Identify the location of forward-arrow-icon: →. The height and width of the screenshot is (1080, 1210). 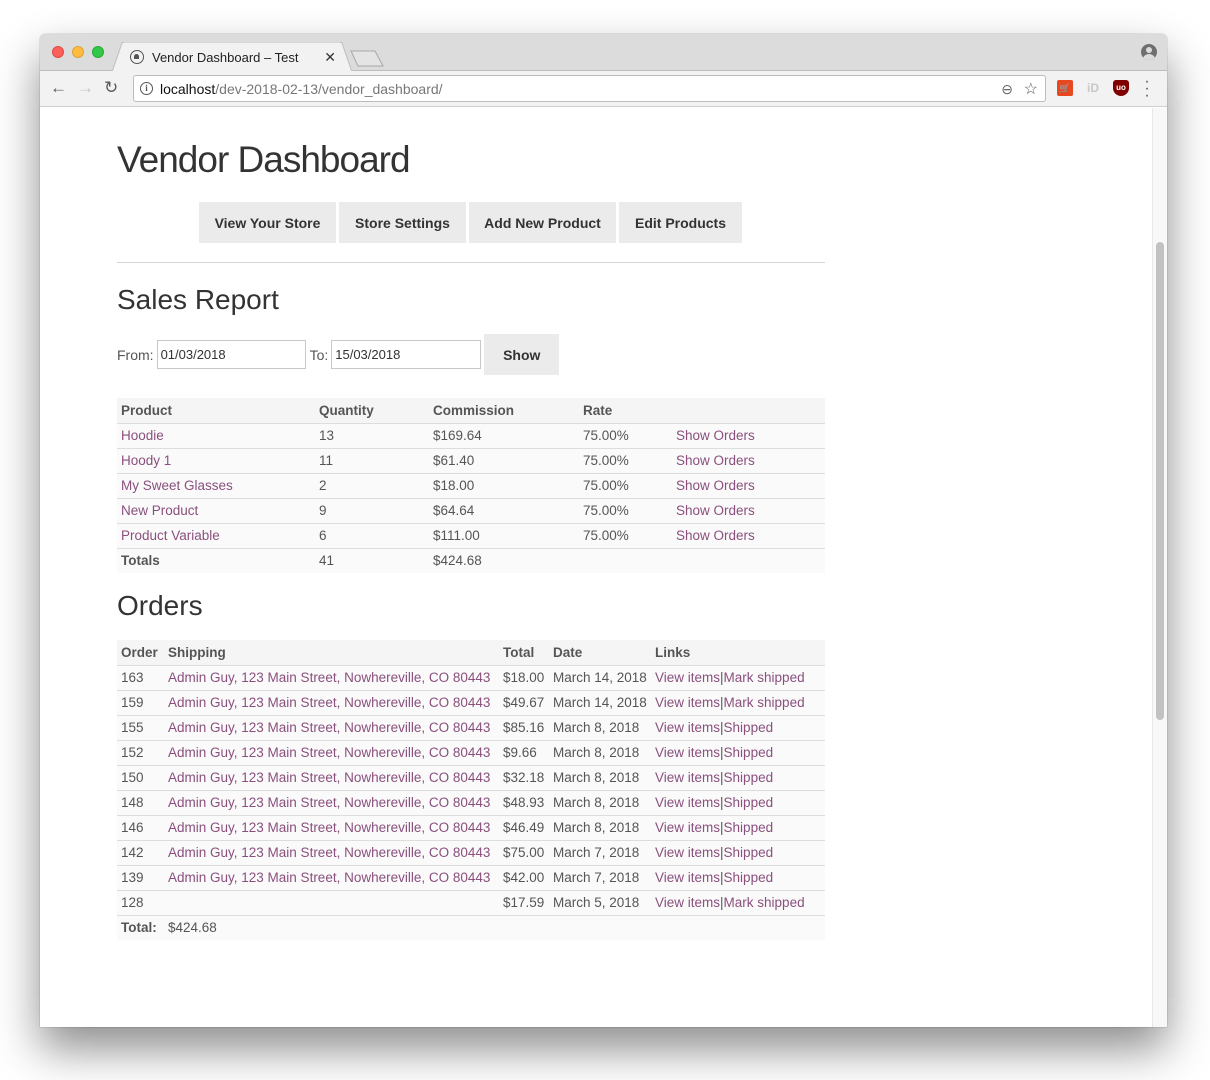
(85, 88).